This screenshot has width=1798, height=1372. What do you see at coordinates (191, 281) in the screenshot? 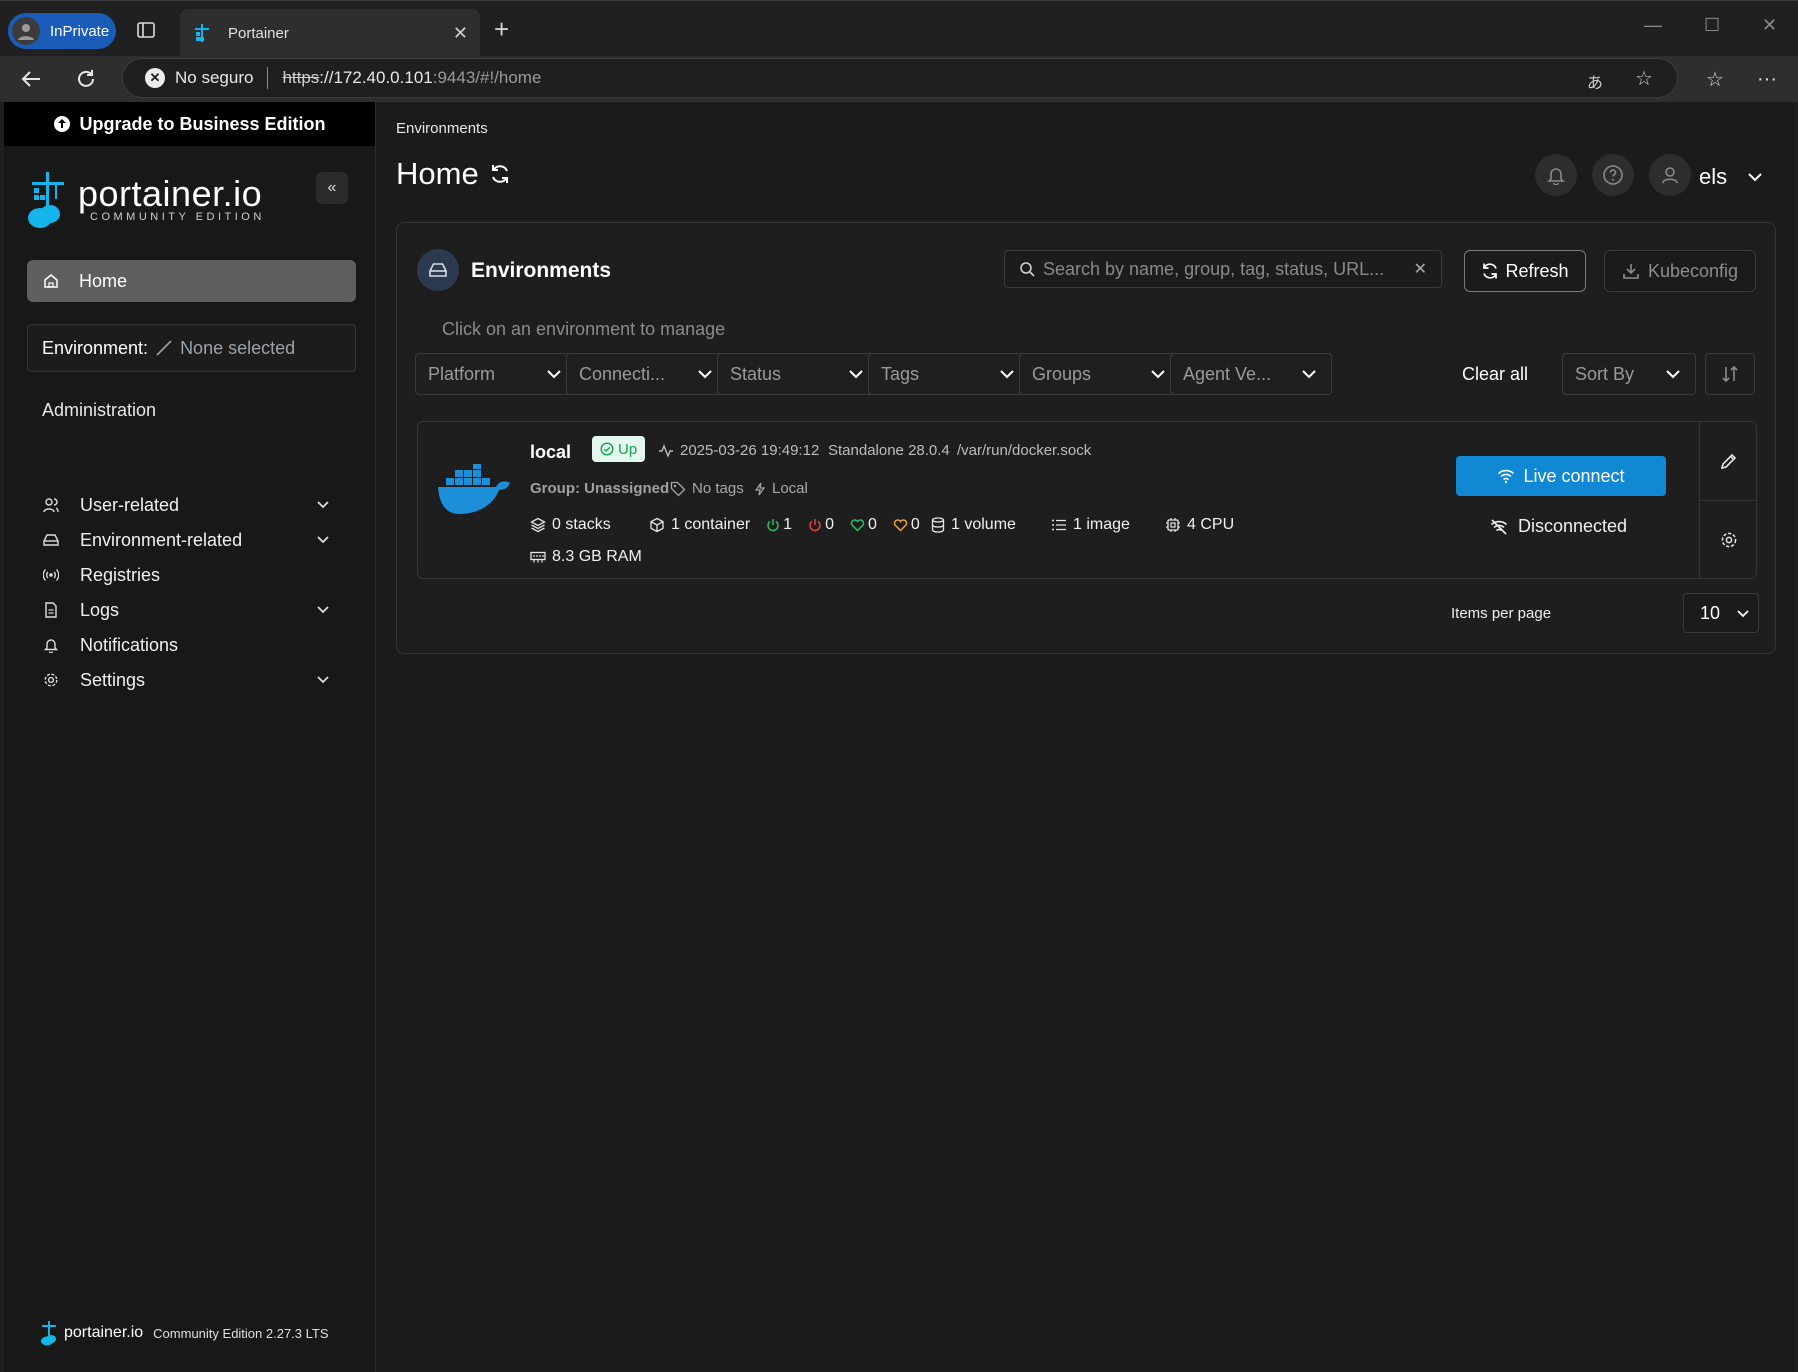
I see `sidebar-item-home: Home` at bounding box center [191, 281].